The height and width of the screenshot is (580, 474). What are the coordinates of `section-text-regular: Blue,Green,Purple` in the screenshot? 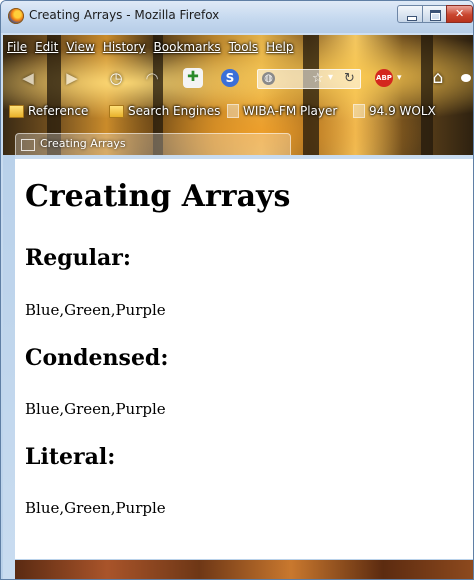 It's located at (95, 310).